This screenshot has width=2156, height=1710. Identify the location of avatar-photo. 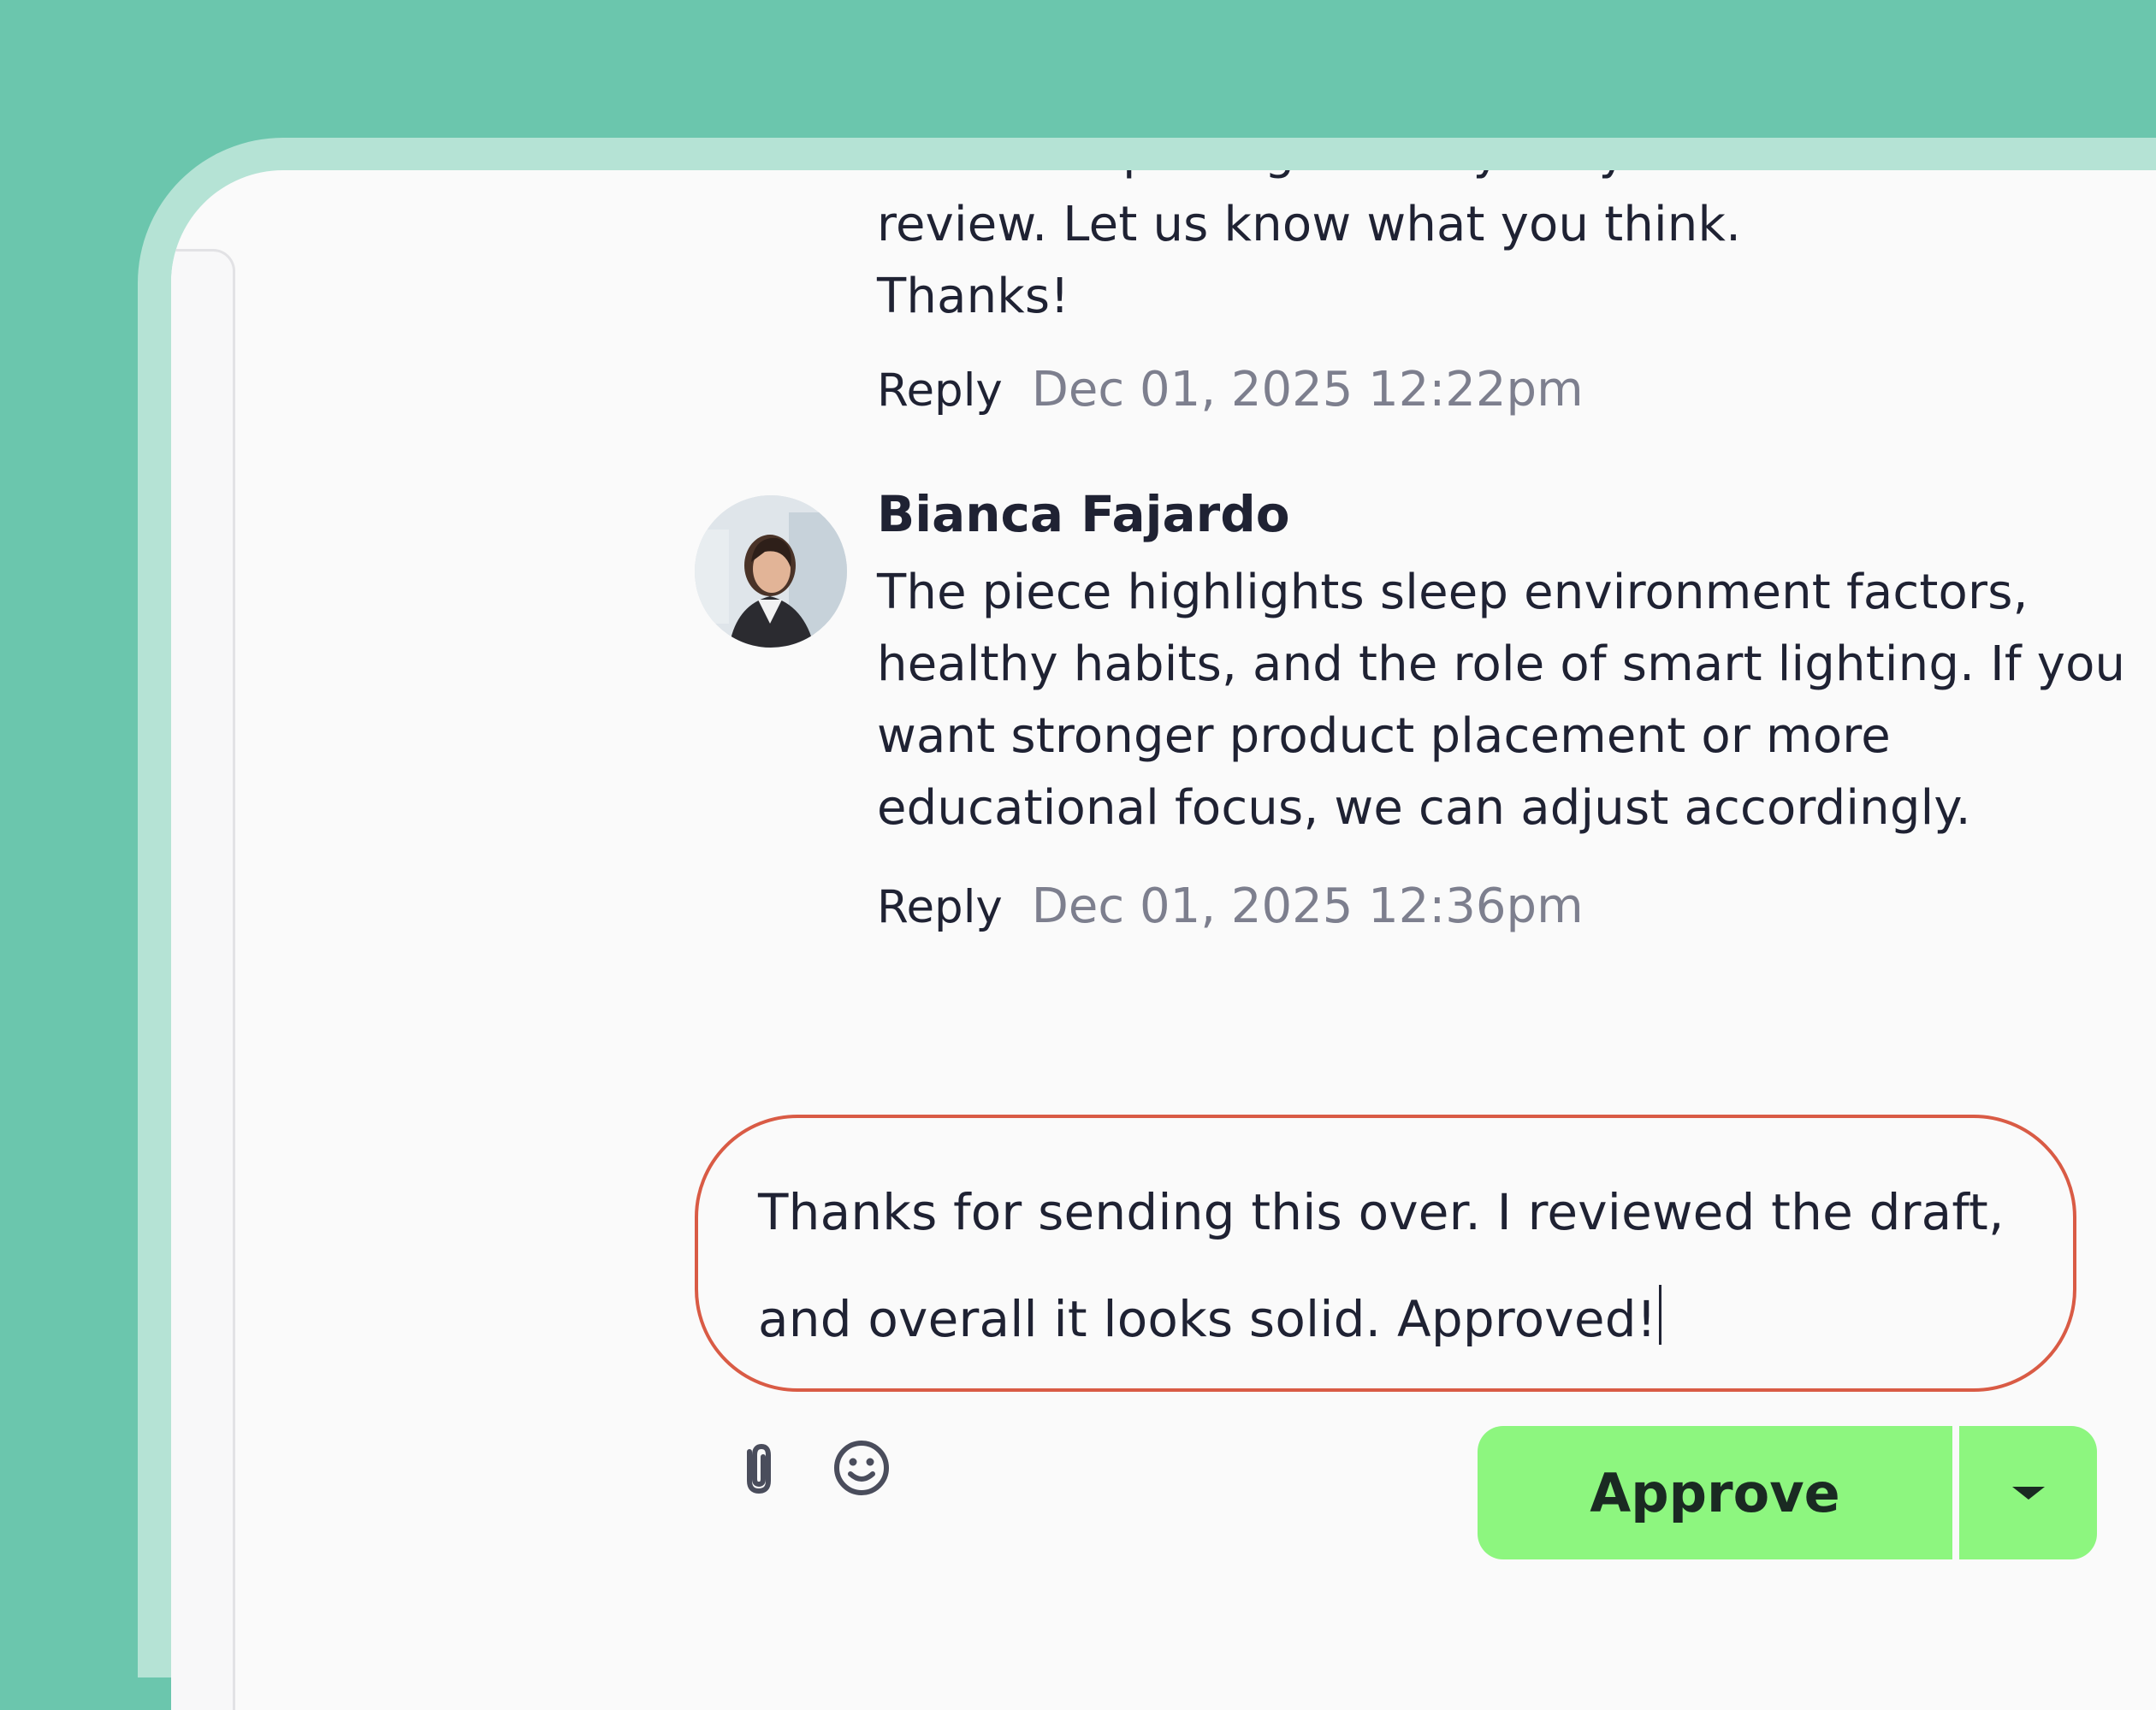
(771, 571).